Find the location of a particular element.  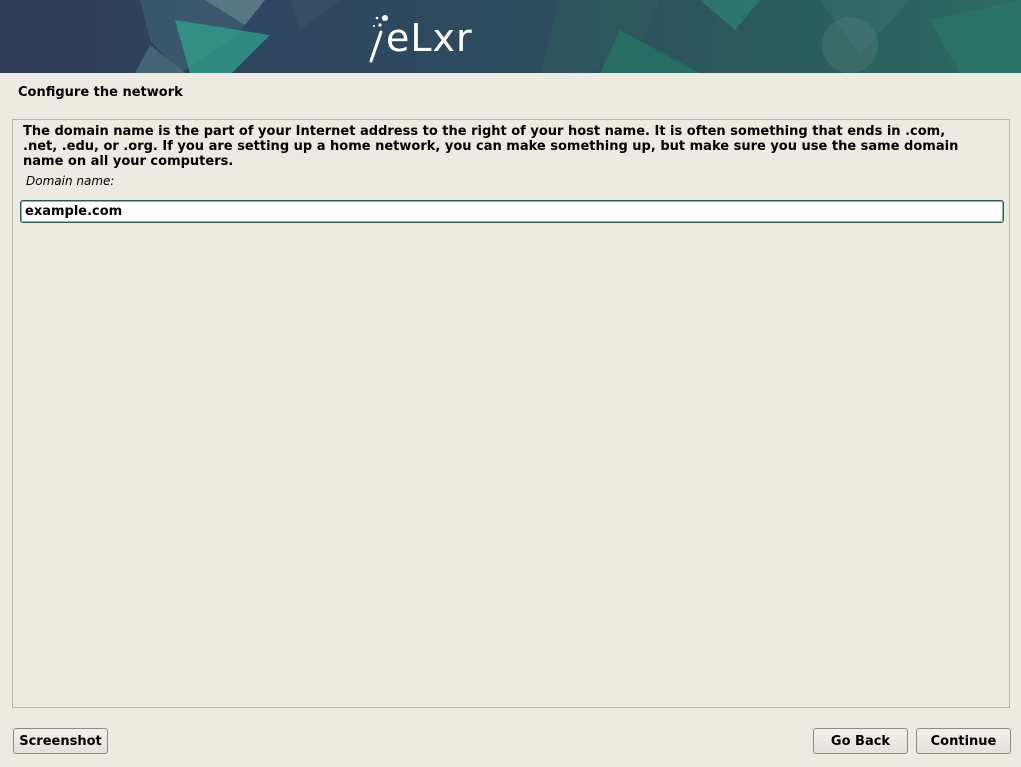

header-banner: eLxr is located at coordinates (510, 36).